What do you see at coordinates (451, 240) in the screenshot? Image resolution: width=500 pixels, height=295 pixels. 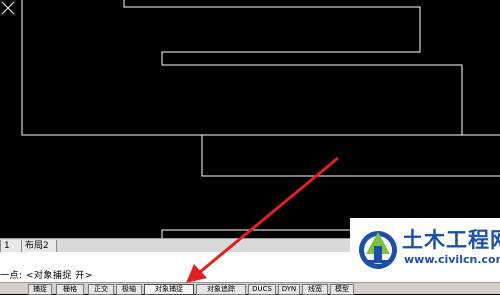 I see `watermark-title: 土木工程网` at bounding box center [451, 240].